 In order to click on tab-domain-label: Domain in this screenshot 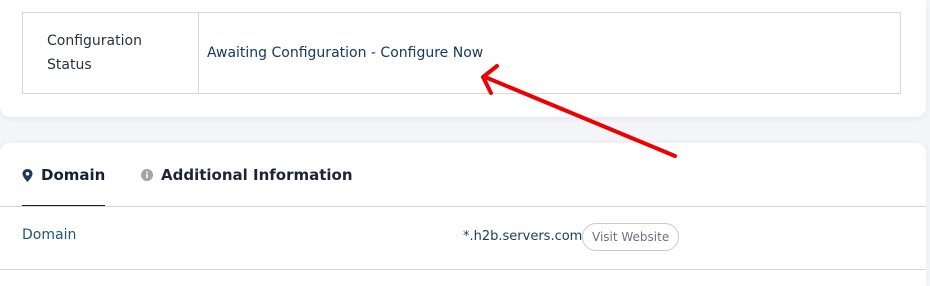, I will do `click(73, 175)`.